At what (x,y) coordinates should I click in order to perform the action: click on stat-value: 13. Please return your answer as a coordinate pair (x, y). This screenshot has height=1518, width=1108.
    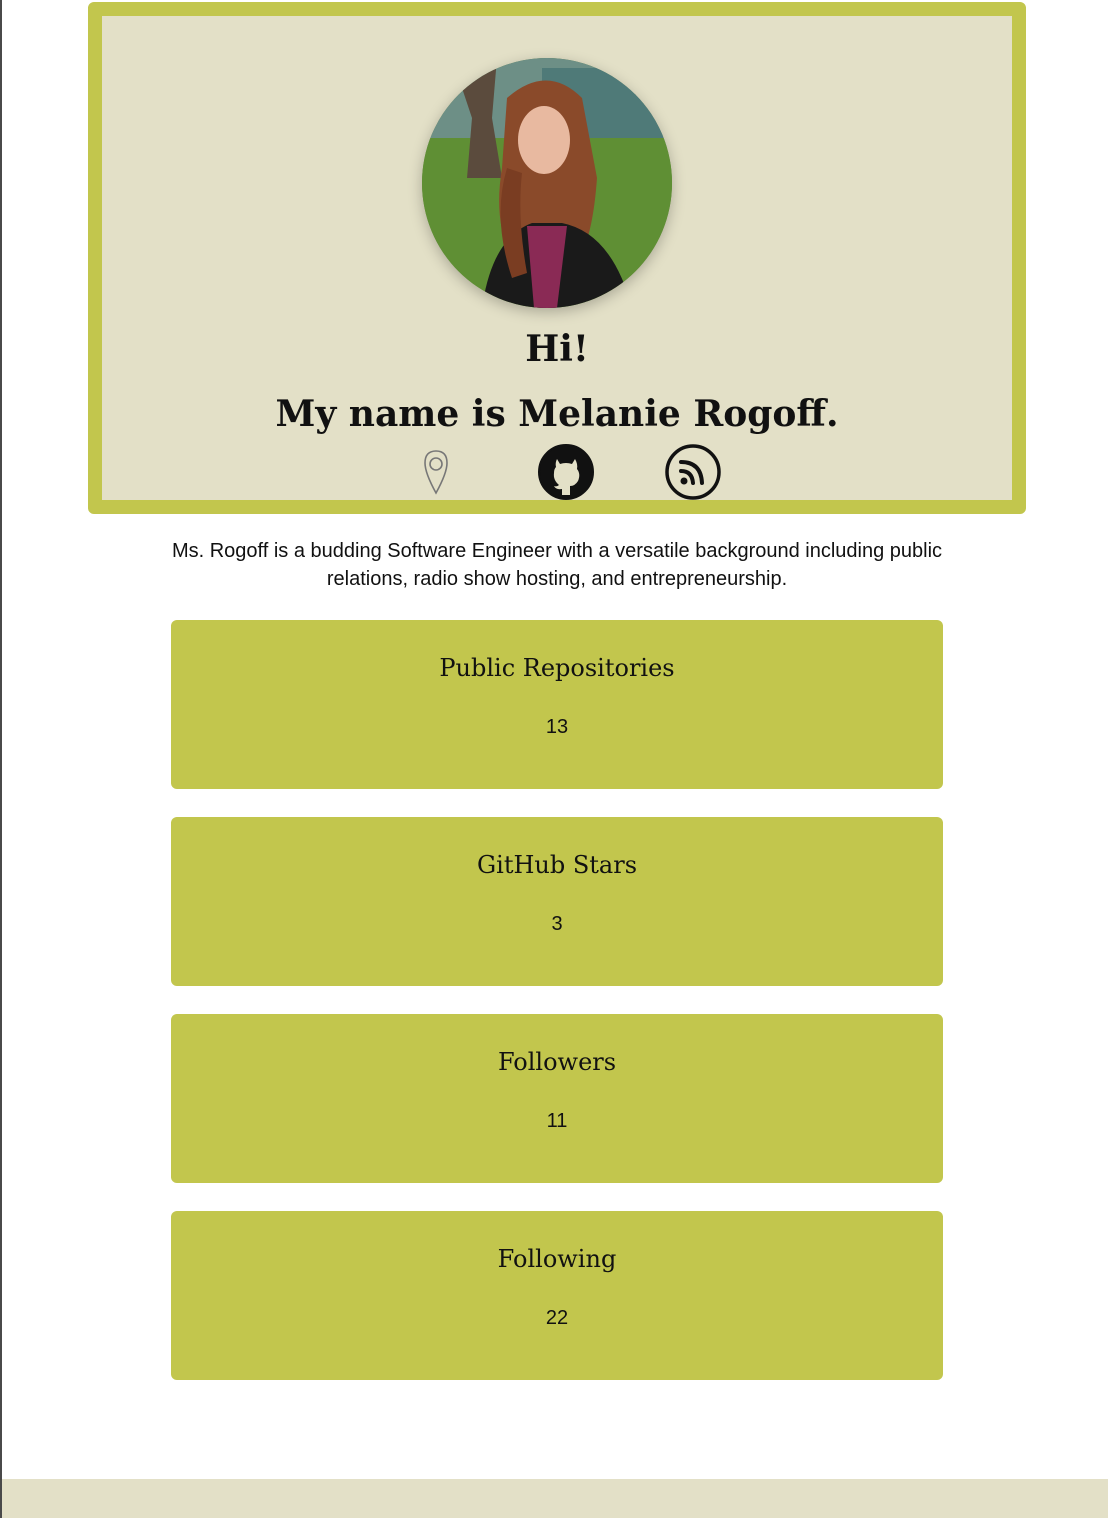
    Looking at the image, I should click on (557, 727).